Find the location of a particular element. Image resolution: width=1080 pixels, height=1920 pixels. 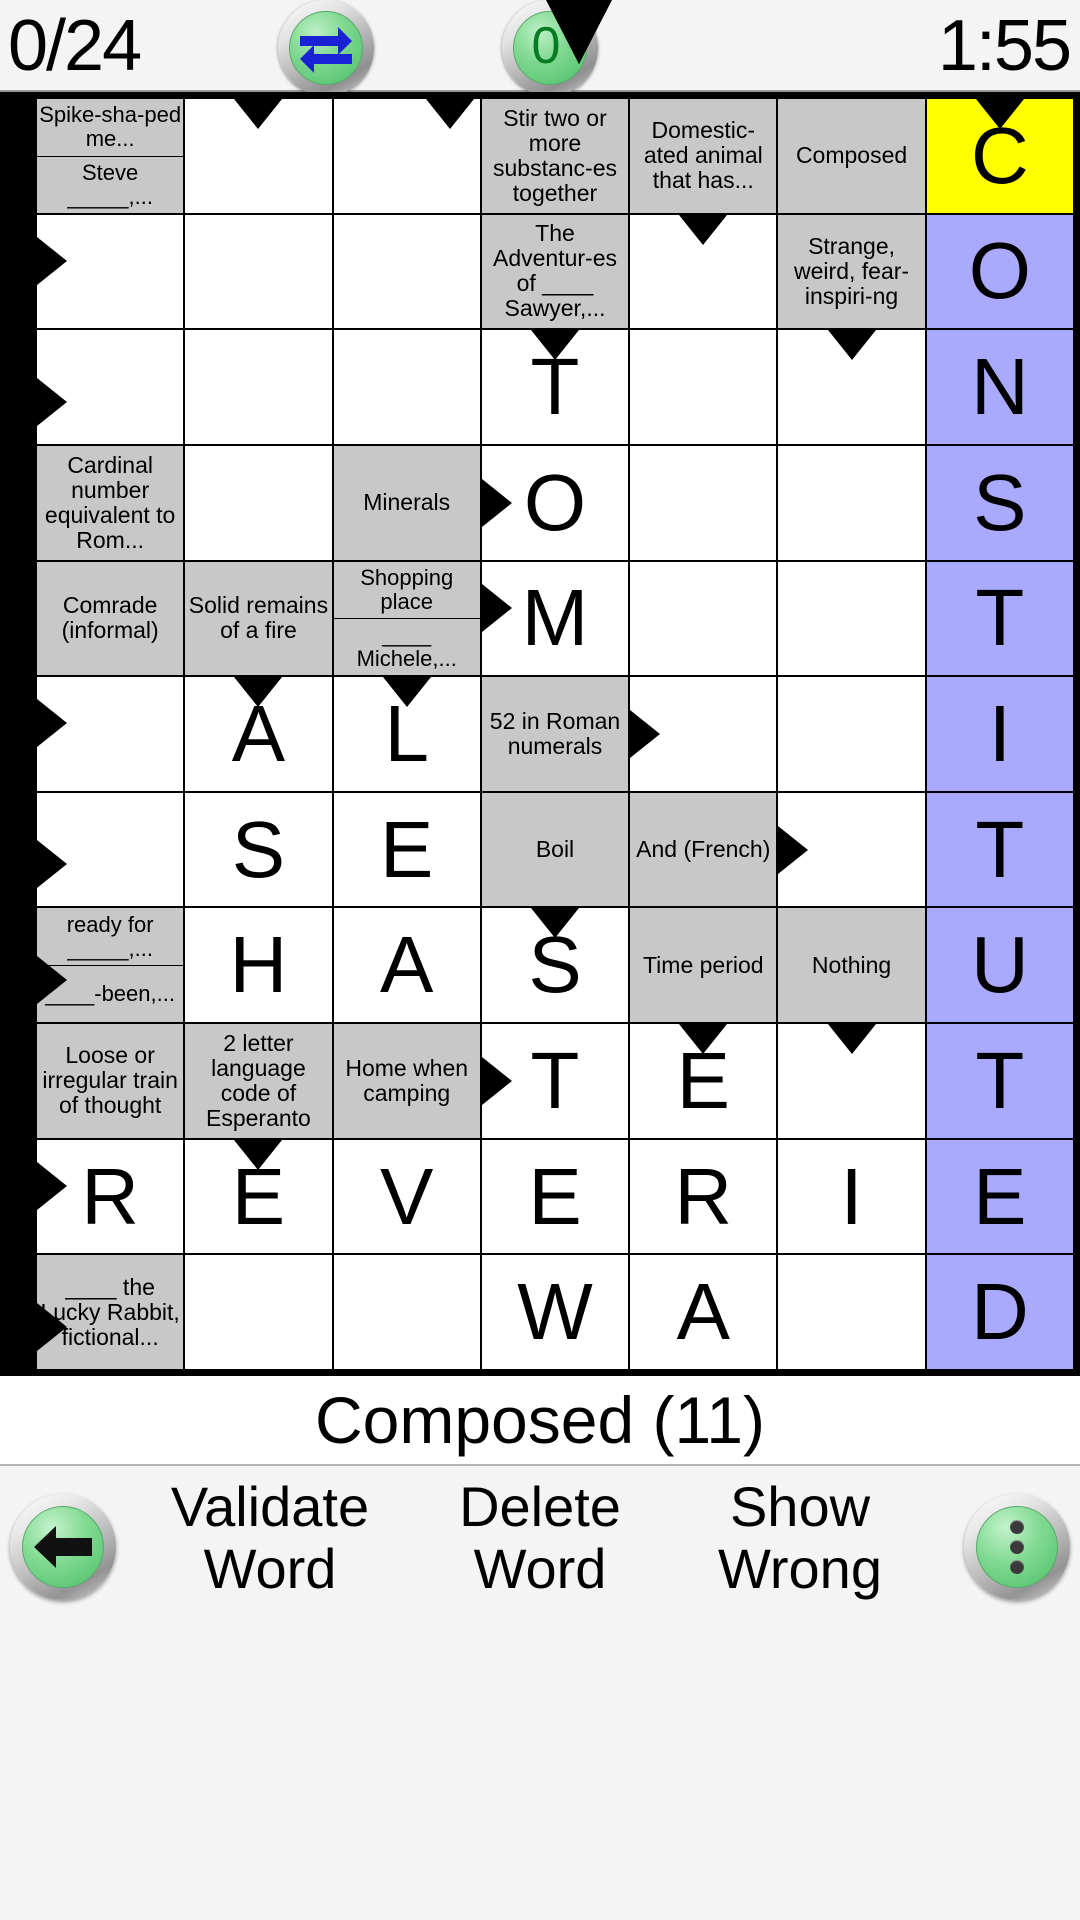

show-wrong-button: Show Wrong is located at coordinates (800, 1538).